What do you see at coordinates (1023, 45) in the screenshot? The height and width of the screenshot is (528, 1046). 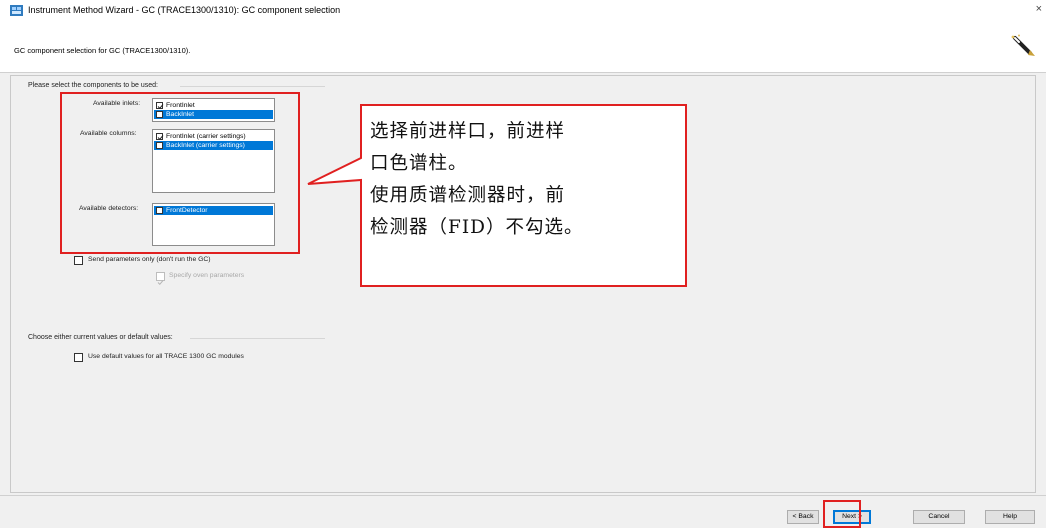 I see `magic-wand-icon` at bounding box center [1023, 45].